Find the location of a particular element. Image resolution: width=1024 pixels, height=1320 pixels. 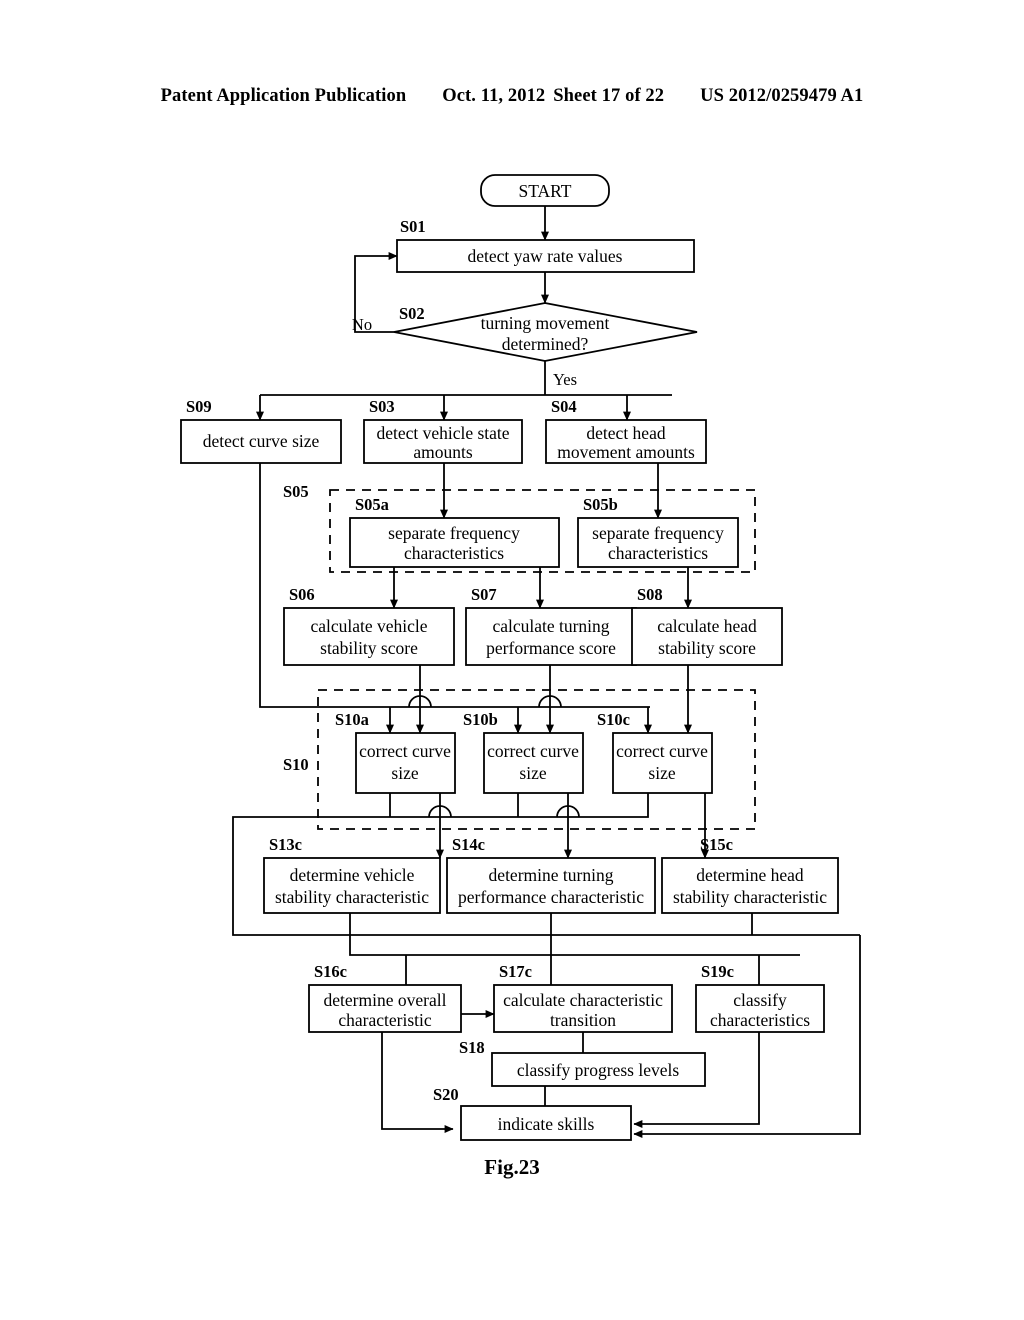

tag-s02: S02 is located at coordinates (412, 313).